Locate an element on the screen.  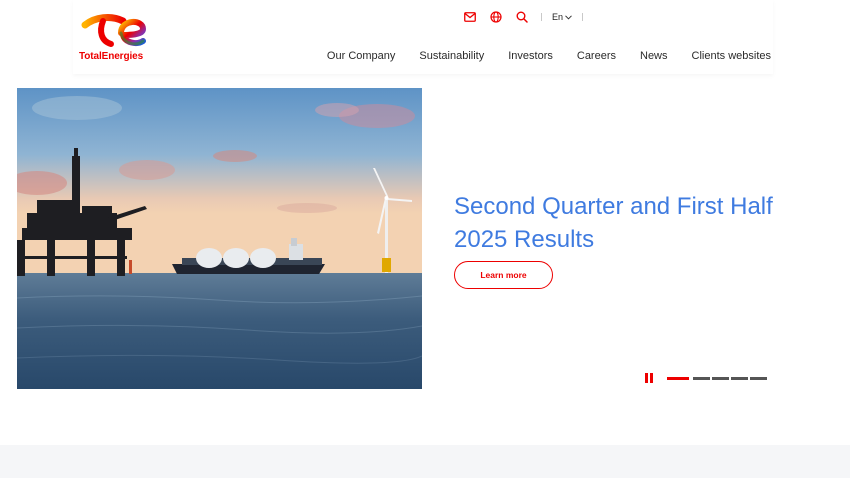
nav-item-our-company: Our Company is located at coordinates (361, 56).